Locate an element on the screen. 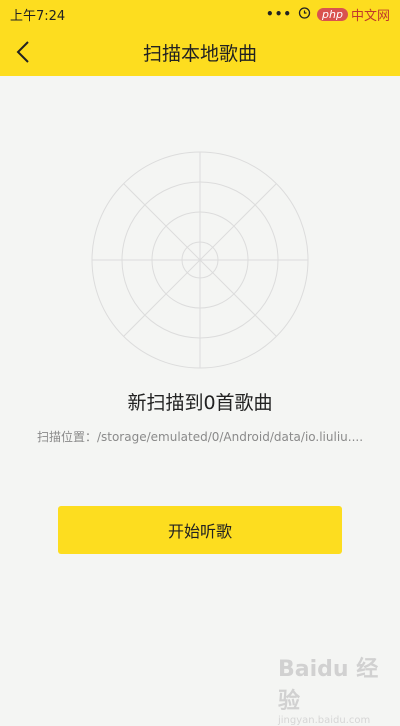 This screenshot has height=726, width=400. php-watermark: php 中文网 is located at coordinates (353, 14).